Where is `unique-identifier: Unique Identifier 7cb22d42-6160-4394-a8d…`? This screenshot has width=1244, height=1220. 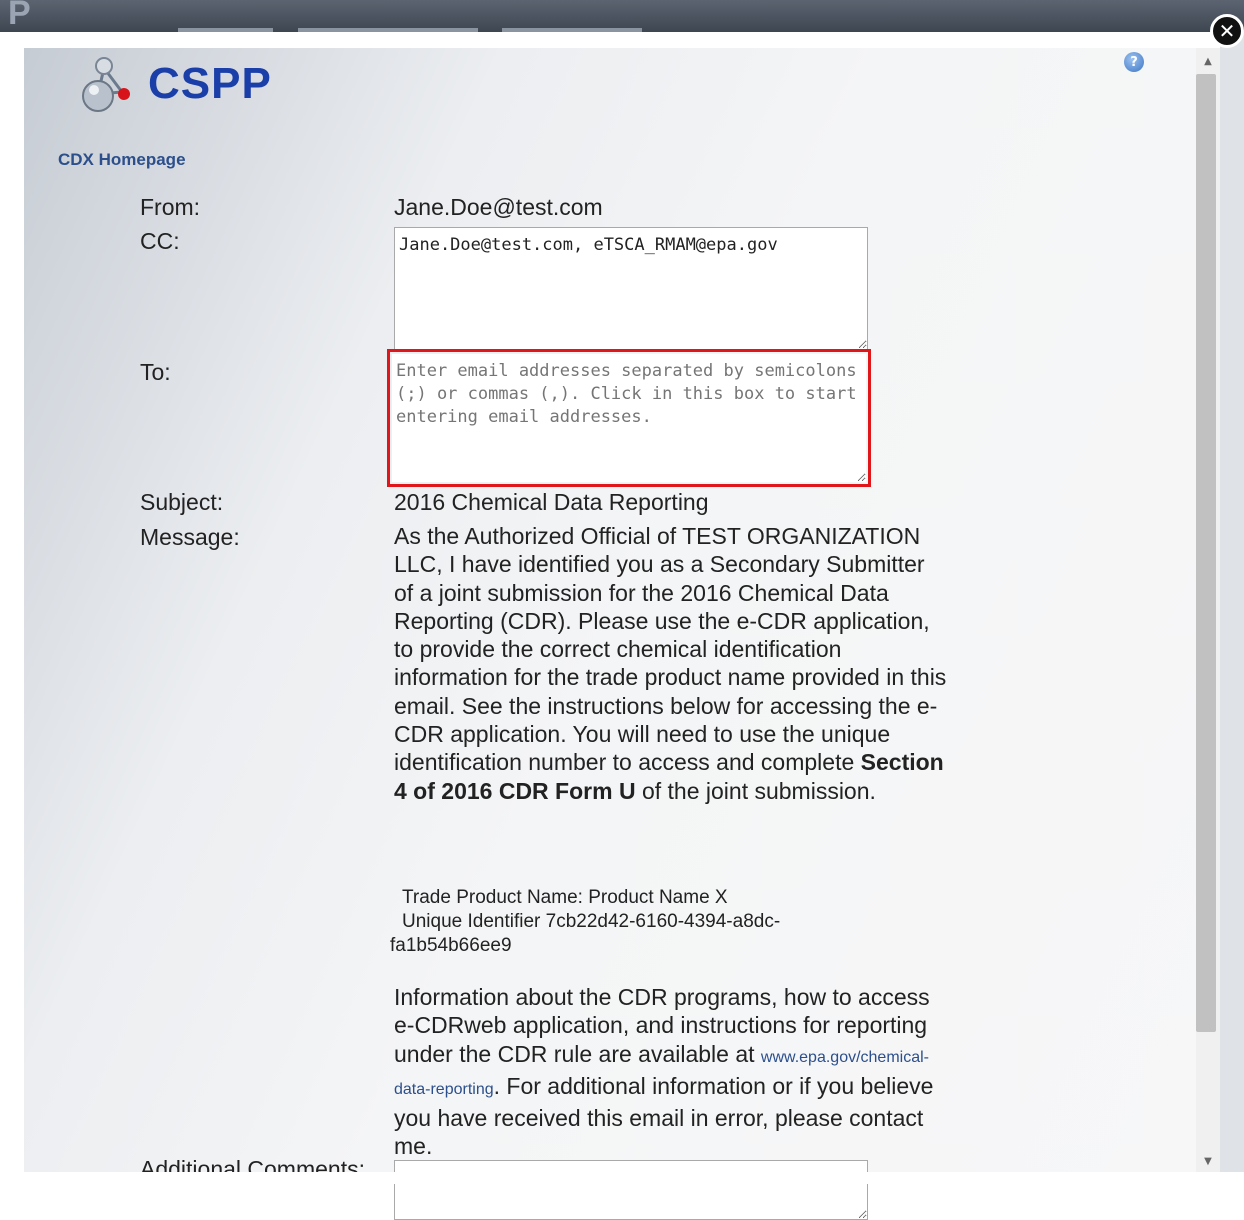
unique-identifier: Unique Identifier 7cb22d42-6160-4394-a8d… is located at coordinates (591, 921).